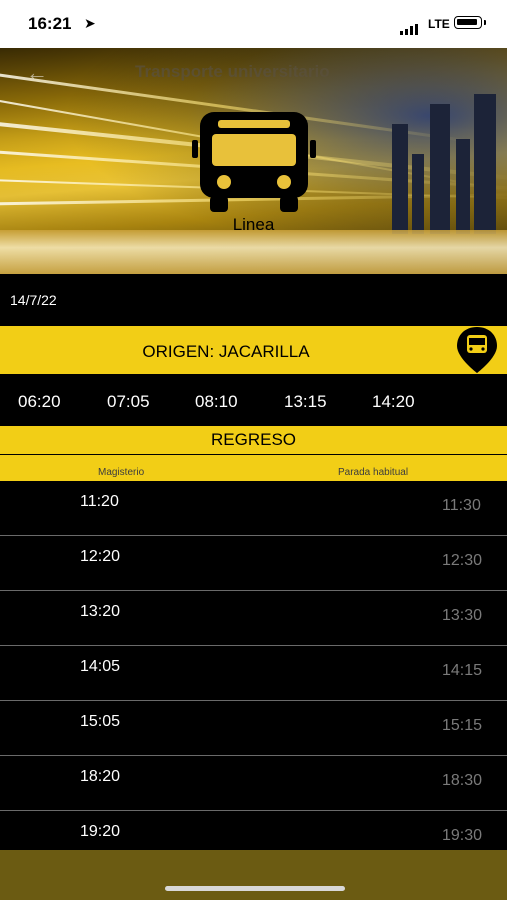 The image size is (507, 900). I want to click on origin-times: 06:20 07:05 08:10 13:15 14:20, so click(253, 401).